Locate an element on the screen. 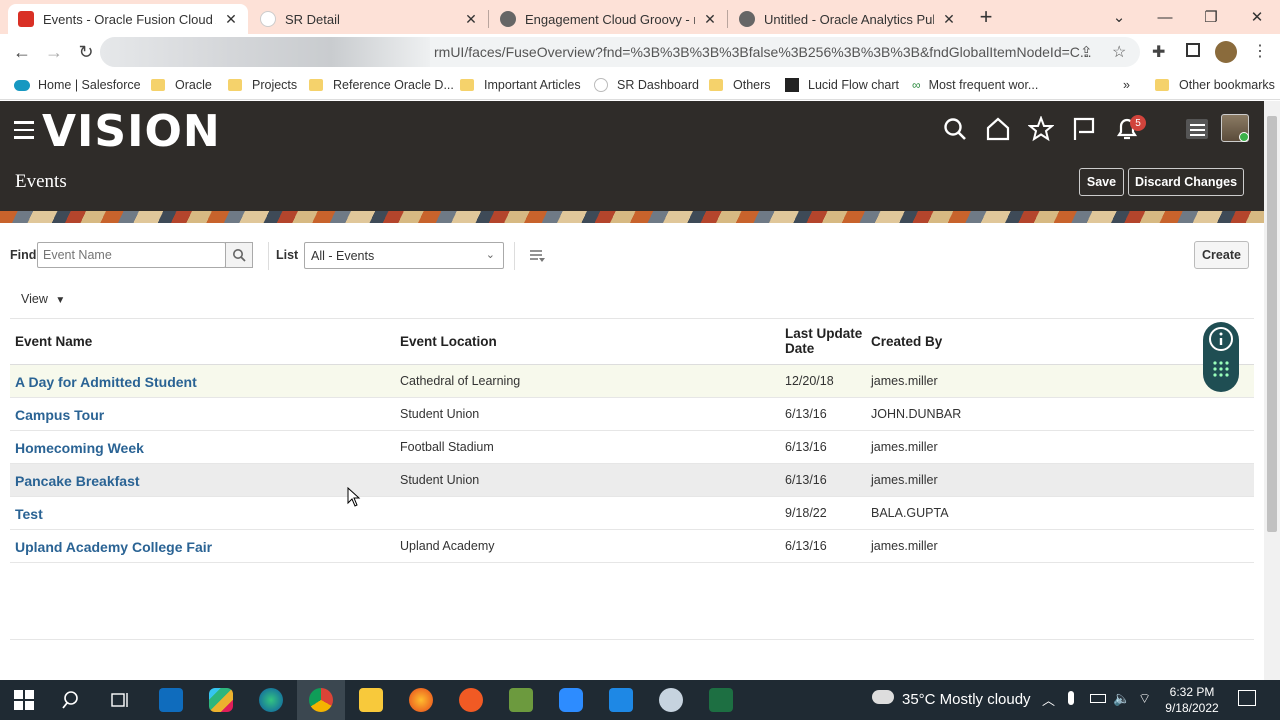 This screenshot has width=1280, height=720. reload-icon: ↻ is located at coordinates (86, 52).